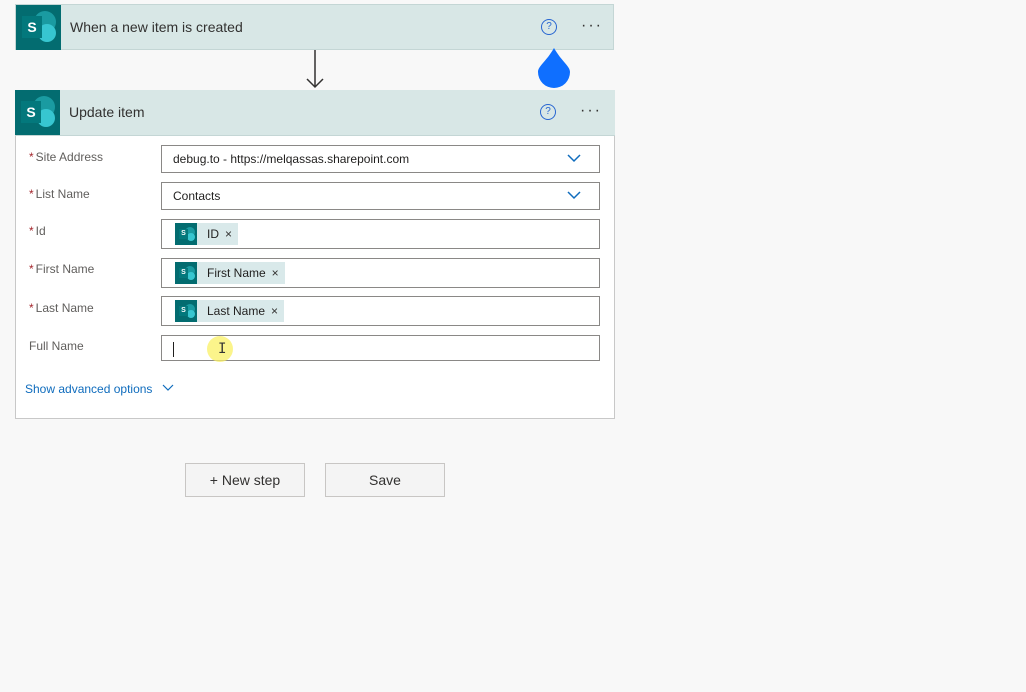  What do you see at coordinates (230, 311) in the screenshot?
I see `last-name-token: S Last Name ×` at bounding box center [230, 311].